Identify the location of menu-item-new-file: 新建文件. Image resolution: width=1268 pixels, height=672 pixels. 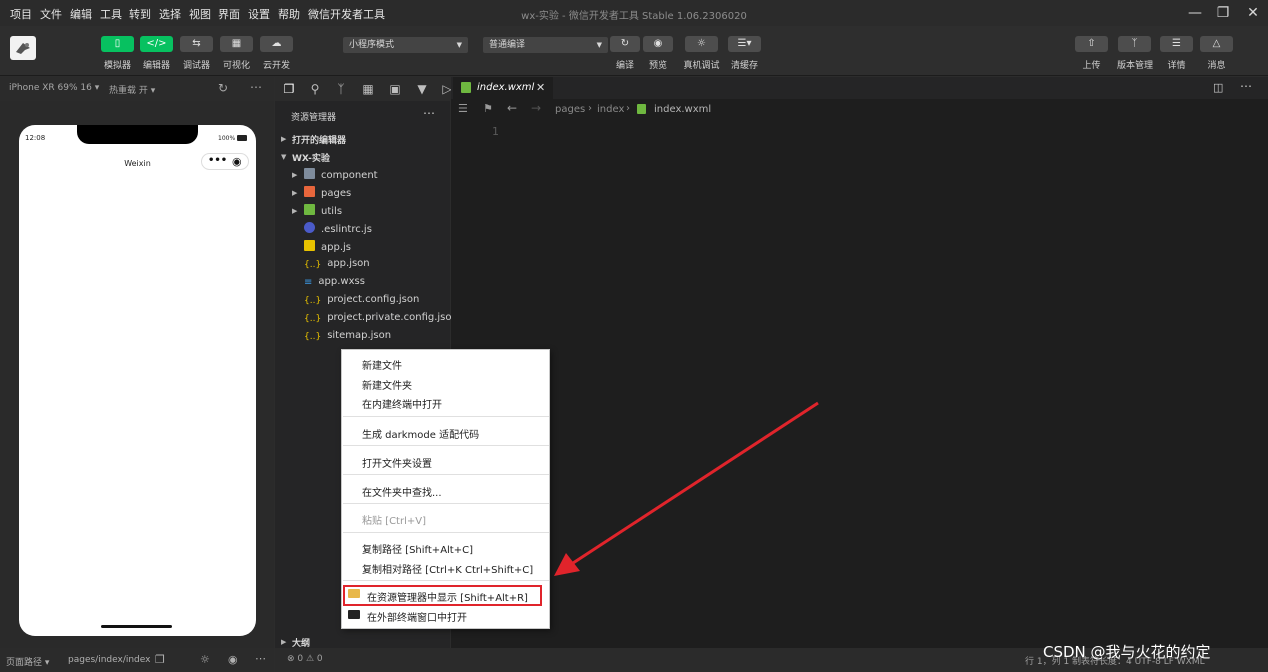
(382, 364).